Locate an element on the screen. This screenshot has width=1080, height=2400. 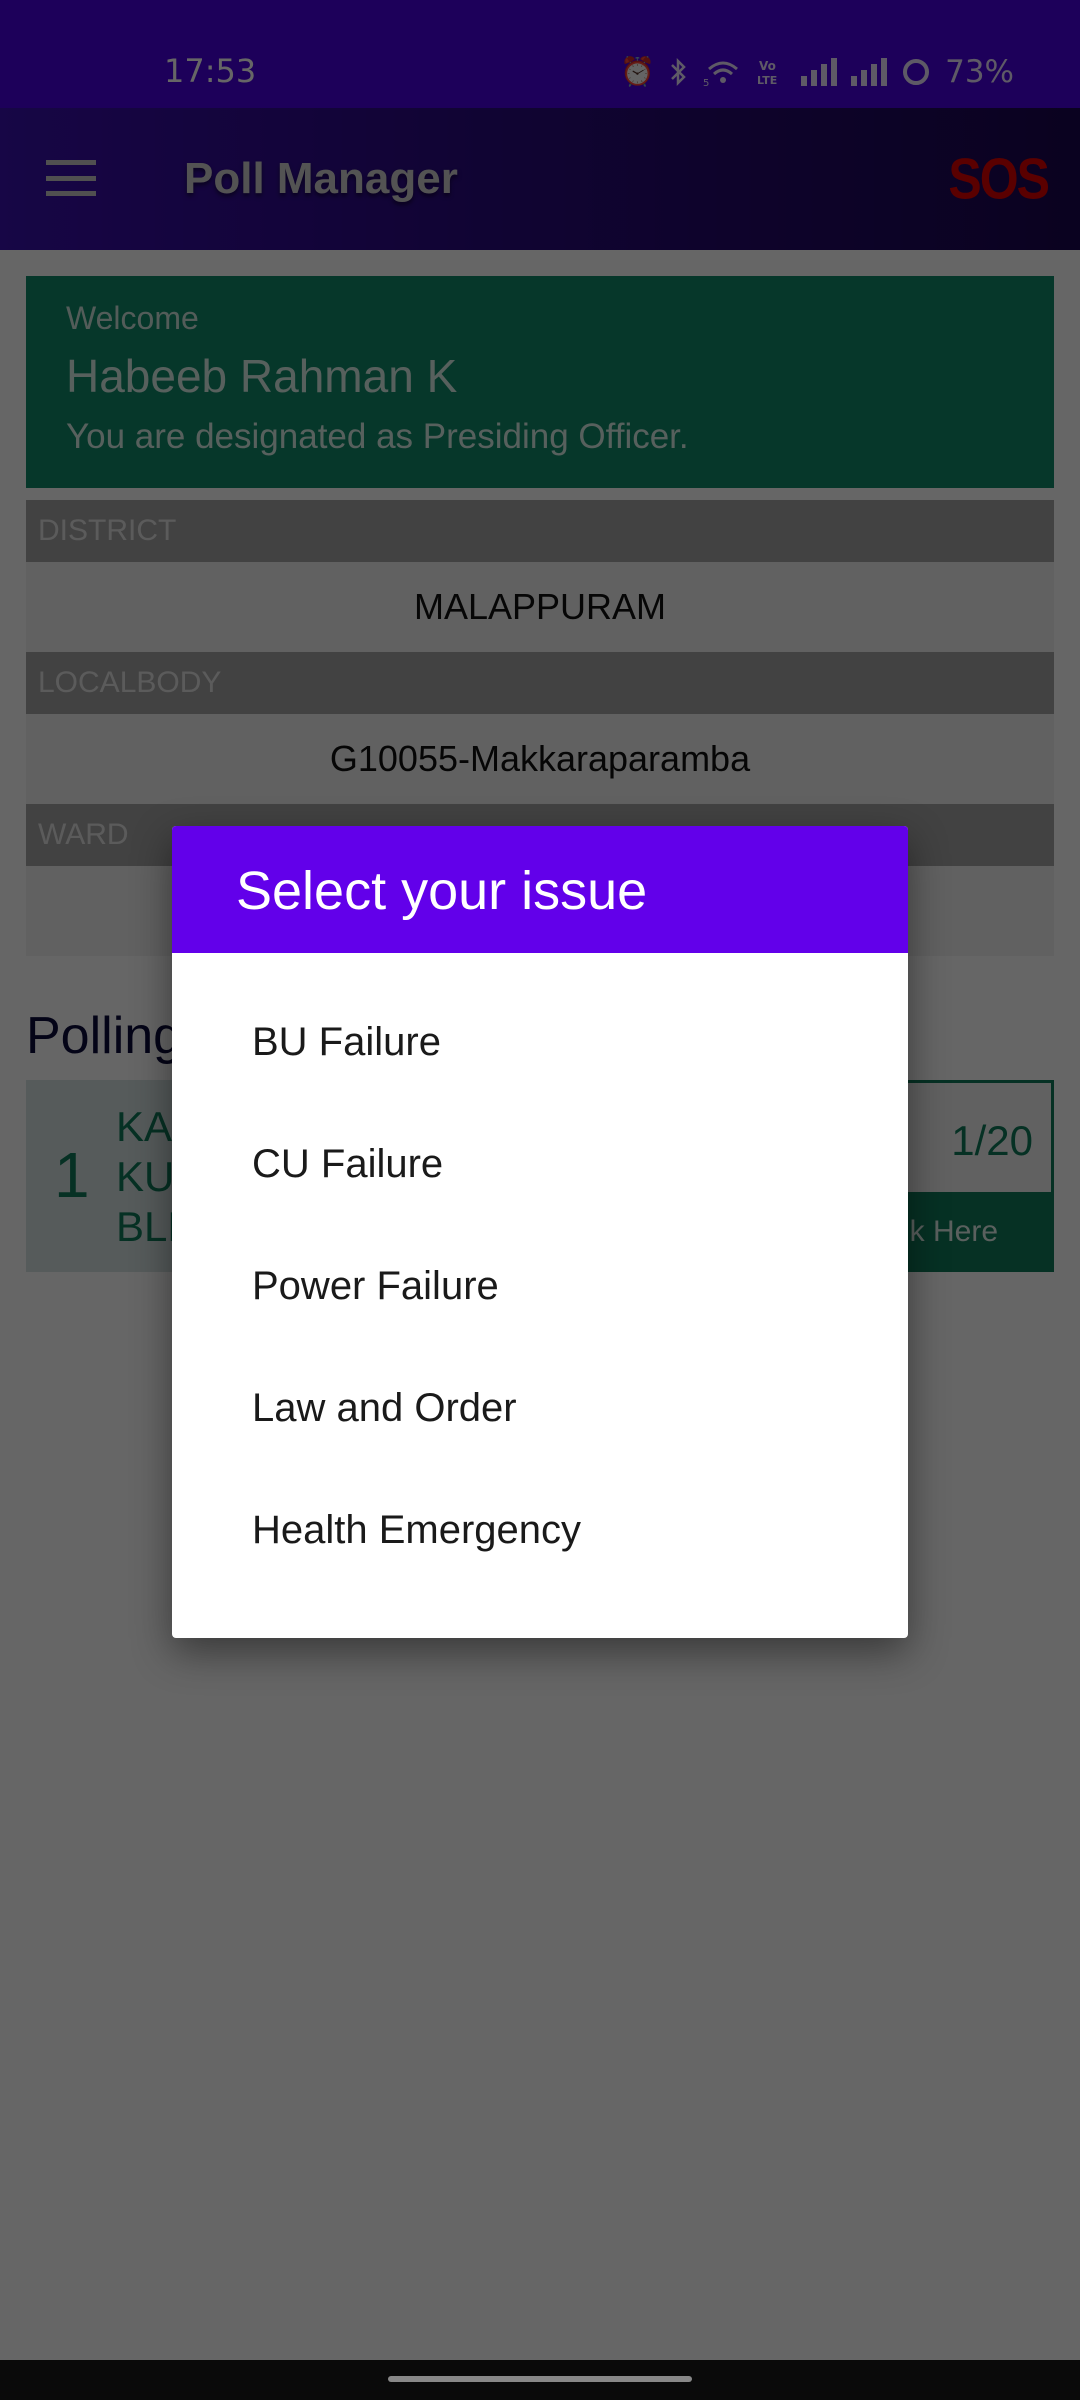
issue-option-law-and-order: Law and Order is located at coordinates (540, 1408).